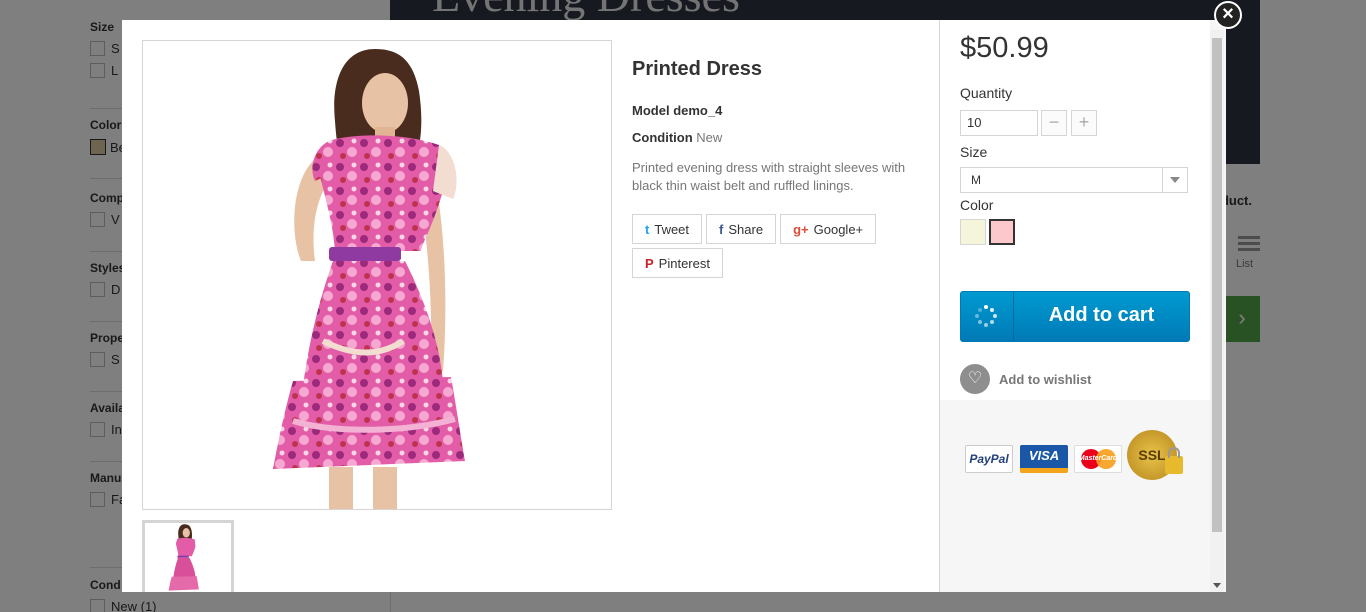 This screenshot has height=612, width=1366. I want to click on color-swatch-beige, so click(973, 232).